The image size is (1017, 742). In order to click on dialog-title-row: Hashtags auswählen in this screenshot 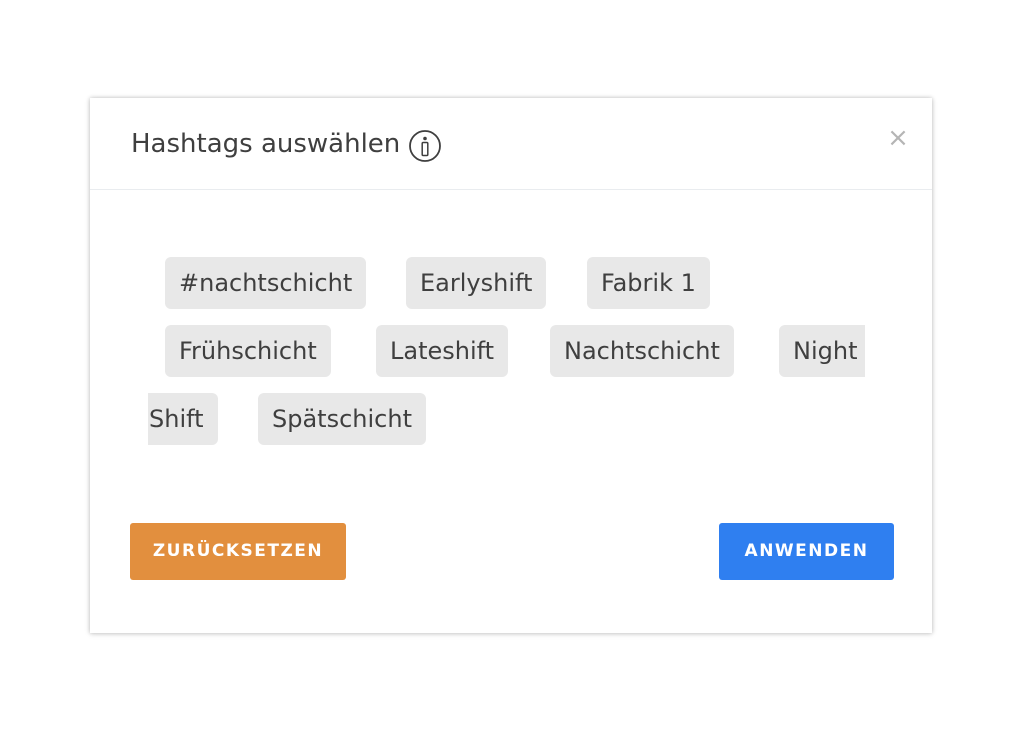, I will do `click(286, 144)`.